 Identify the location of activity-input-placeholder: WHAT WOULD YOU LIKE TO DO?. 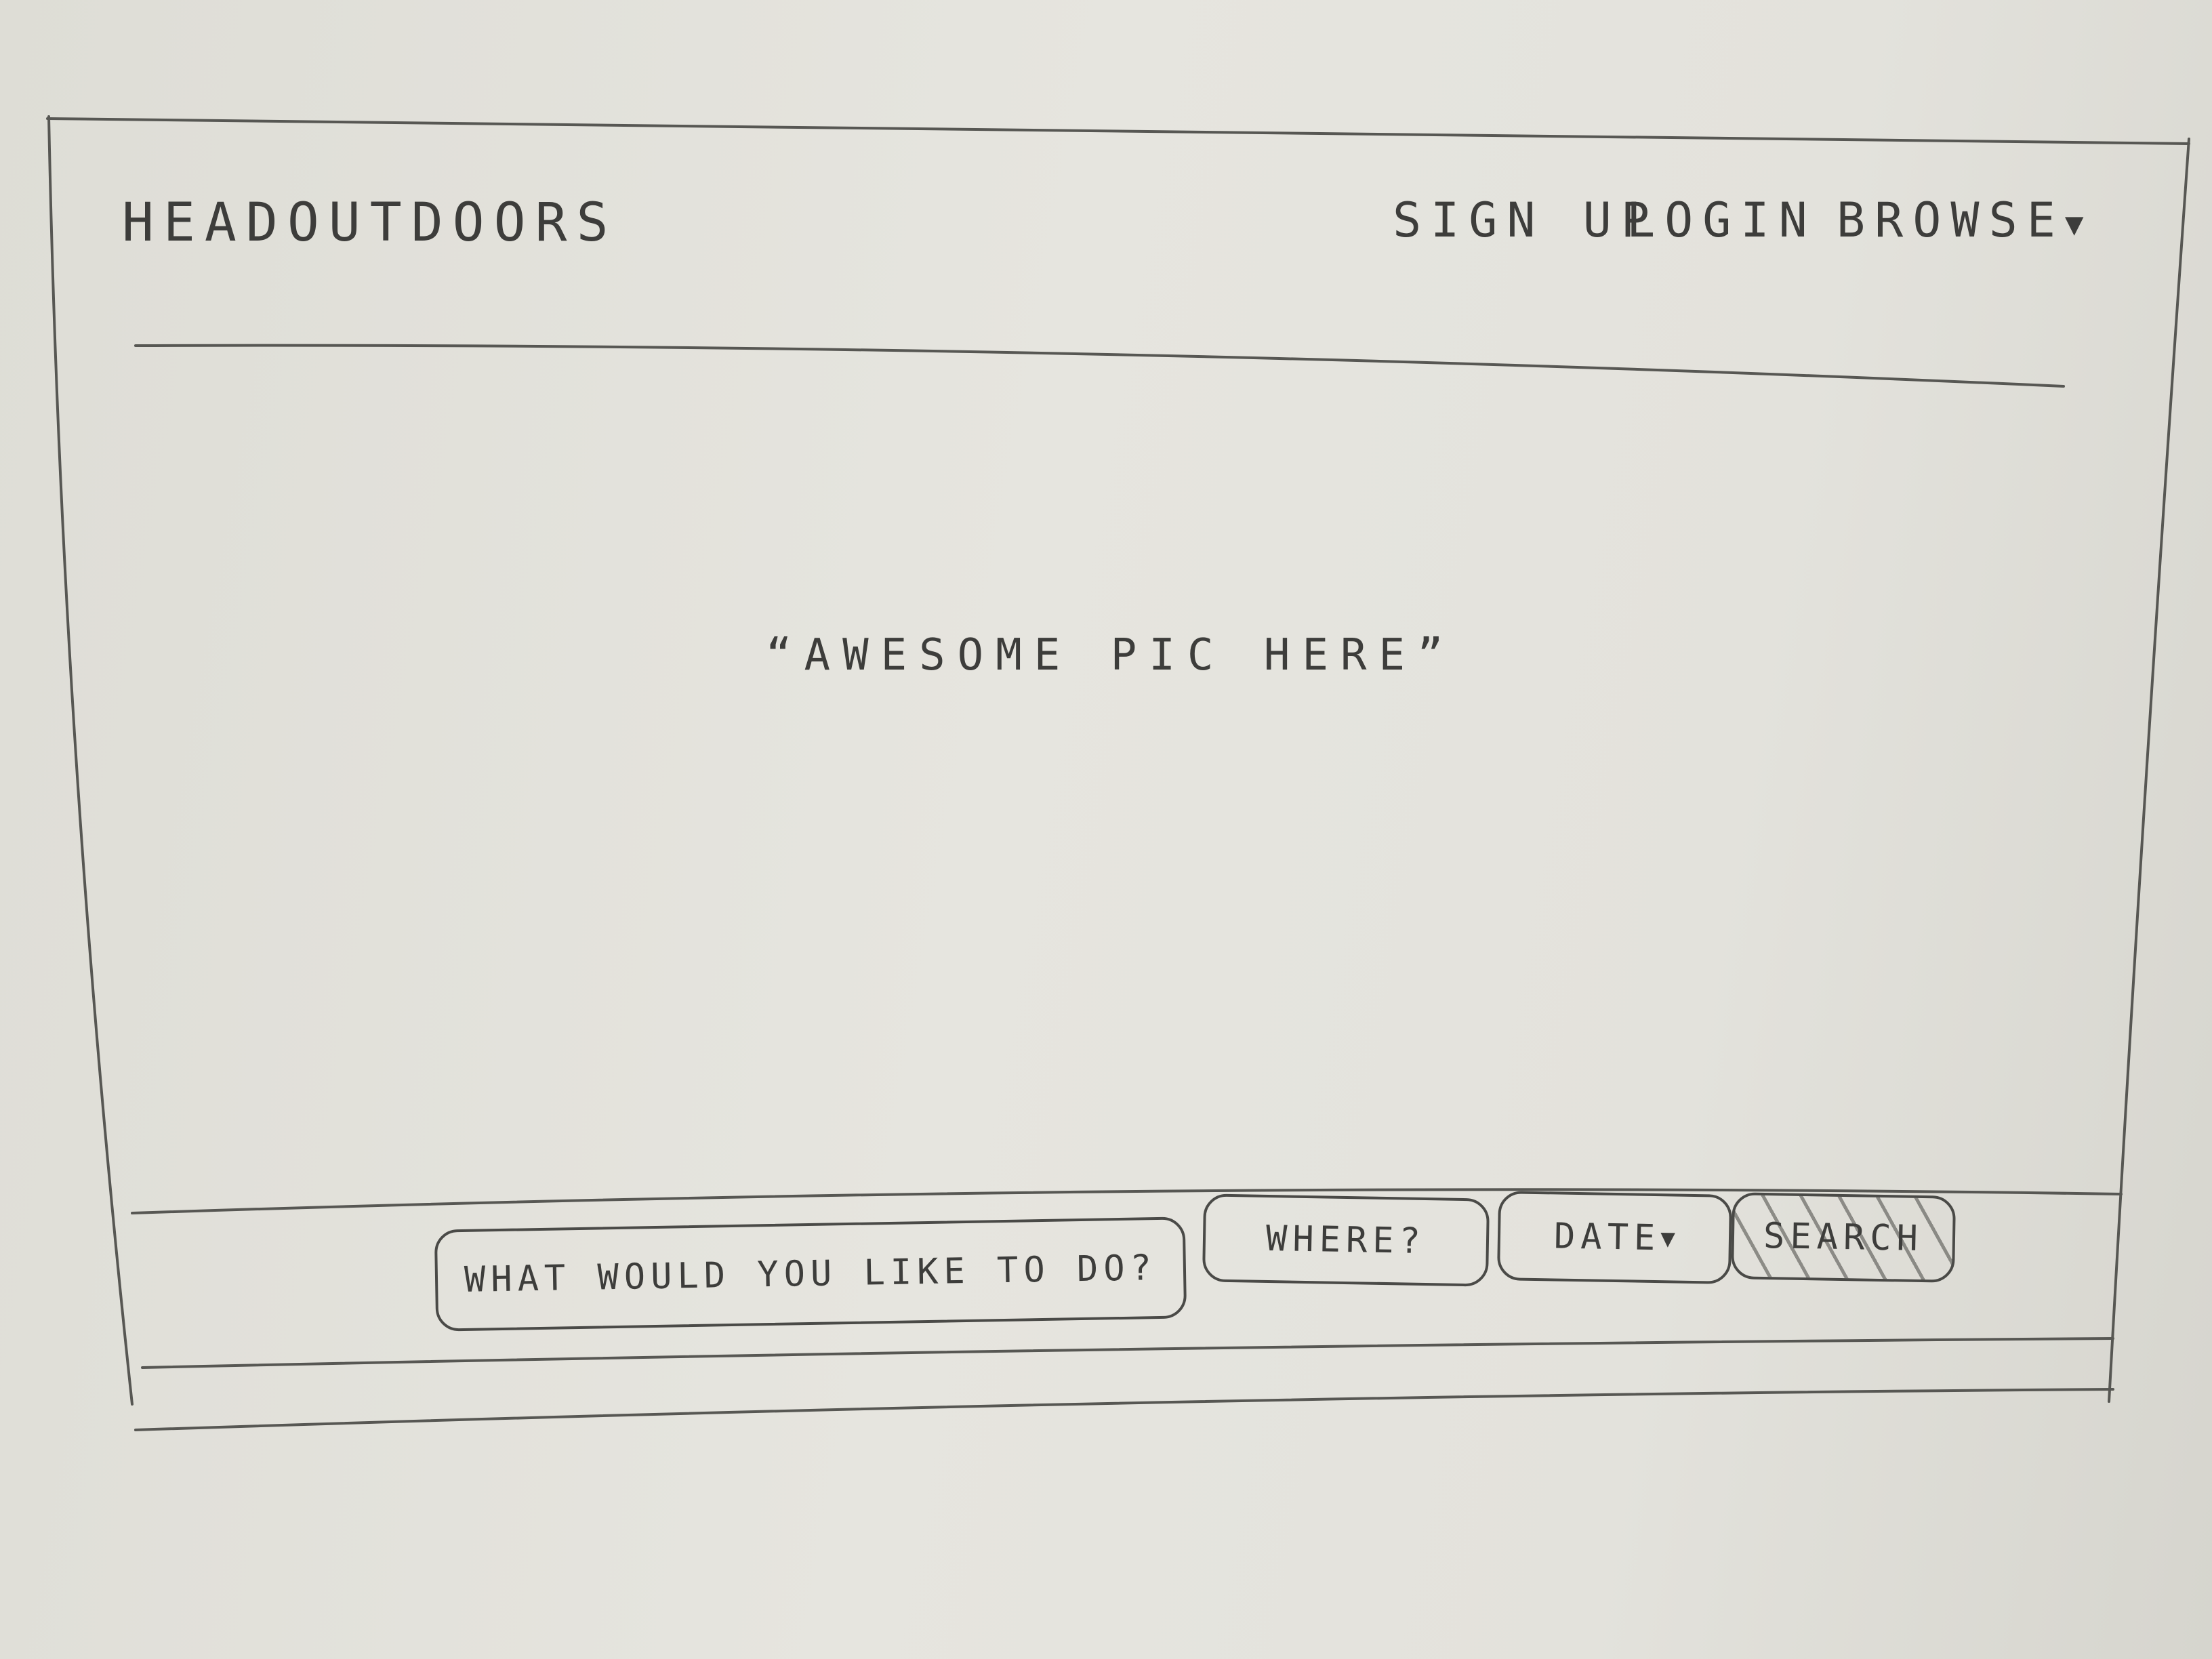
(811, 1274).